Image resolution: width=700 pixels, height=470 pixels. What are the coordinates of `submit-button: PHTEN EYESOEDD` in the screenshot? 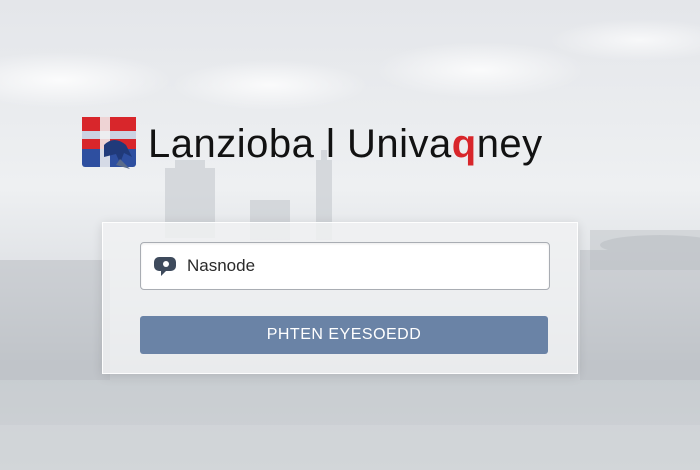 It's located at (344, 335).